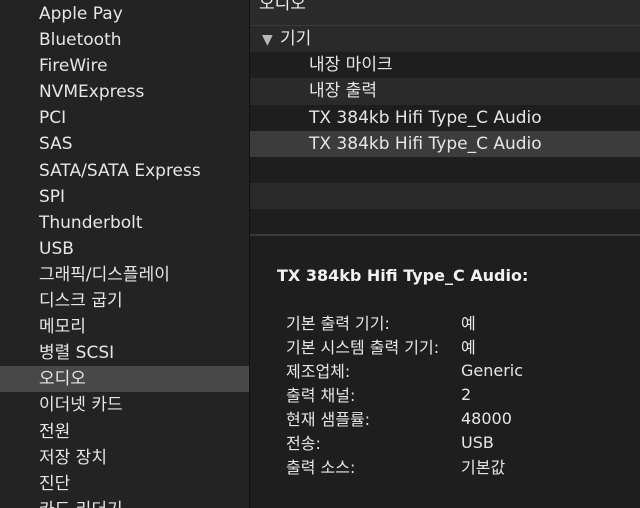  What do you see at coordinates (124, 171) in the screenshot?
I see `sidebar-item-sata: SATA/SATA Express` at bounding box center [124, 171].